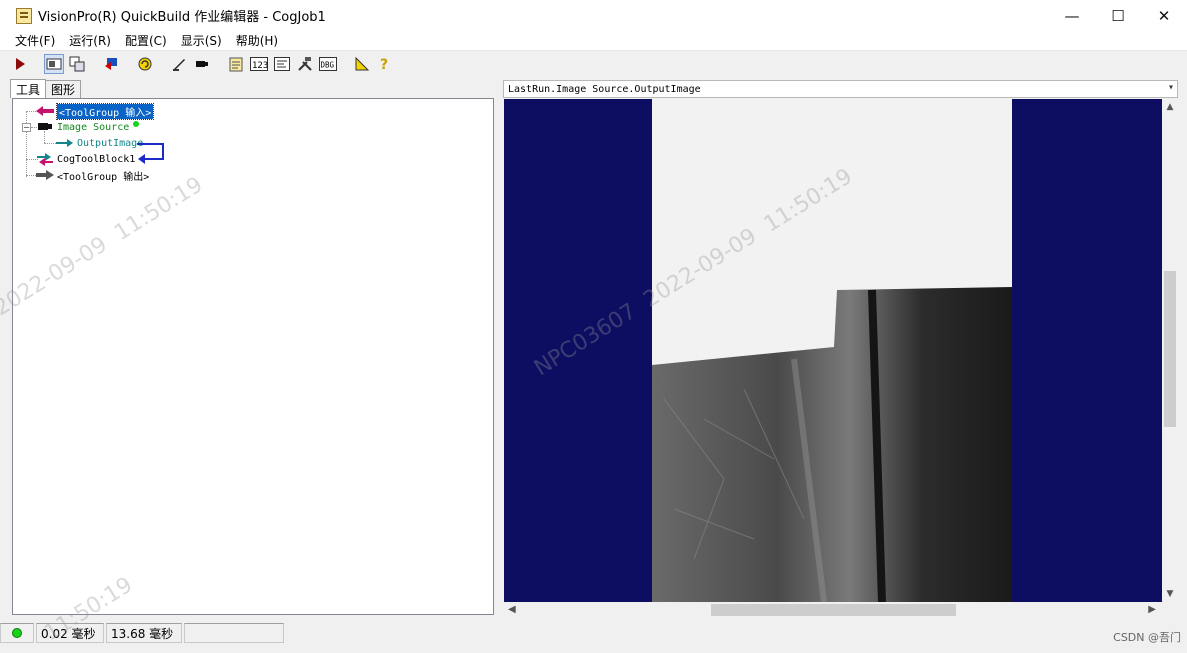 This screenshot has height=653, width=1187. I want to click on tree-item-output-image-label: OutputImage, so click(110, 143).